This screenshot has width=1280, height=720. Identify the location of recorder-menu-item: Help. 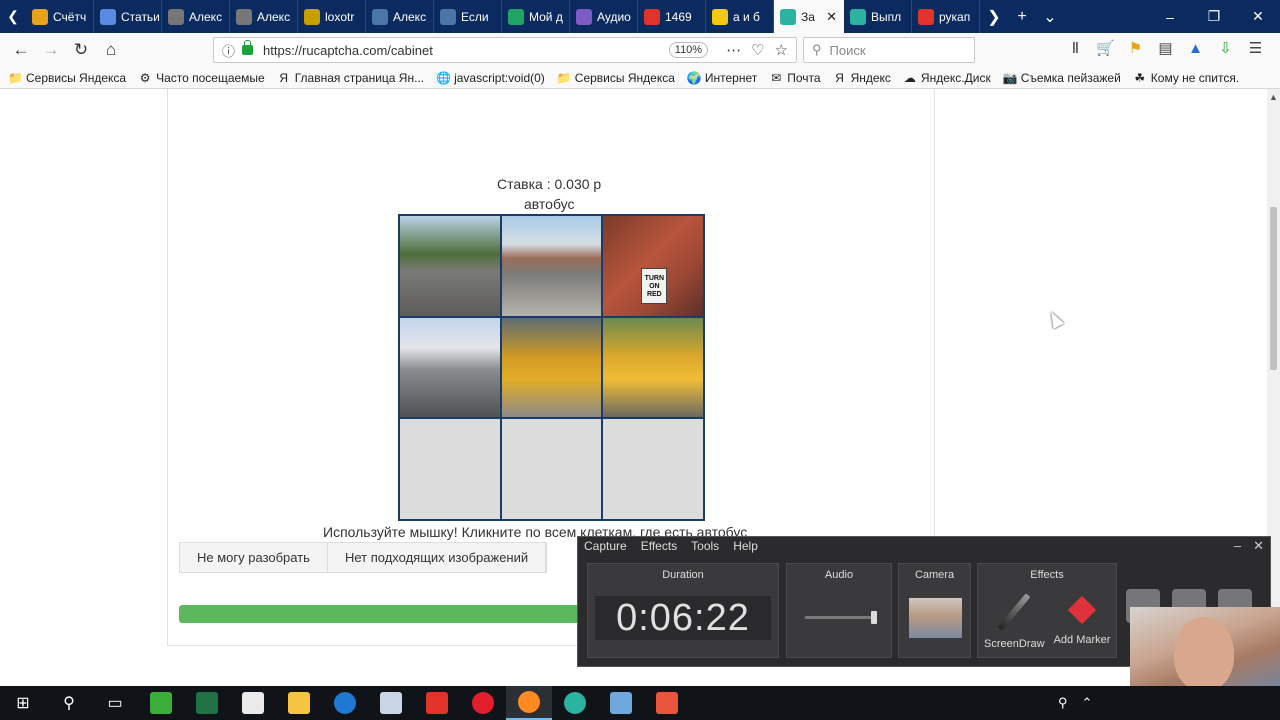
(745, 546).